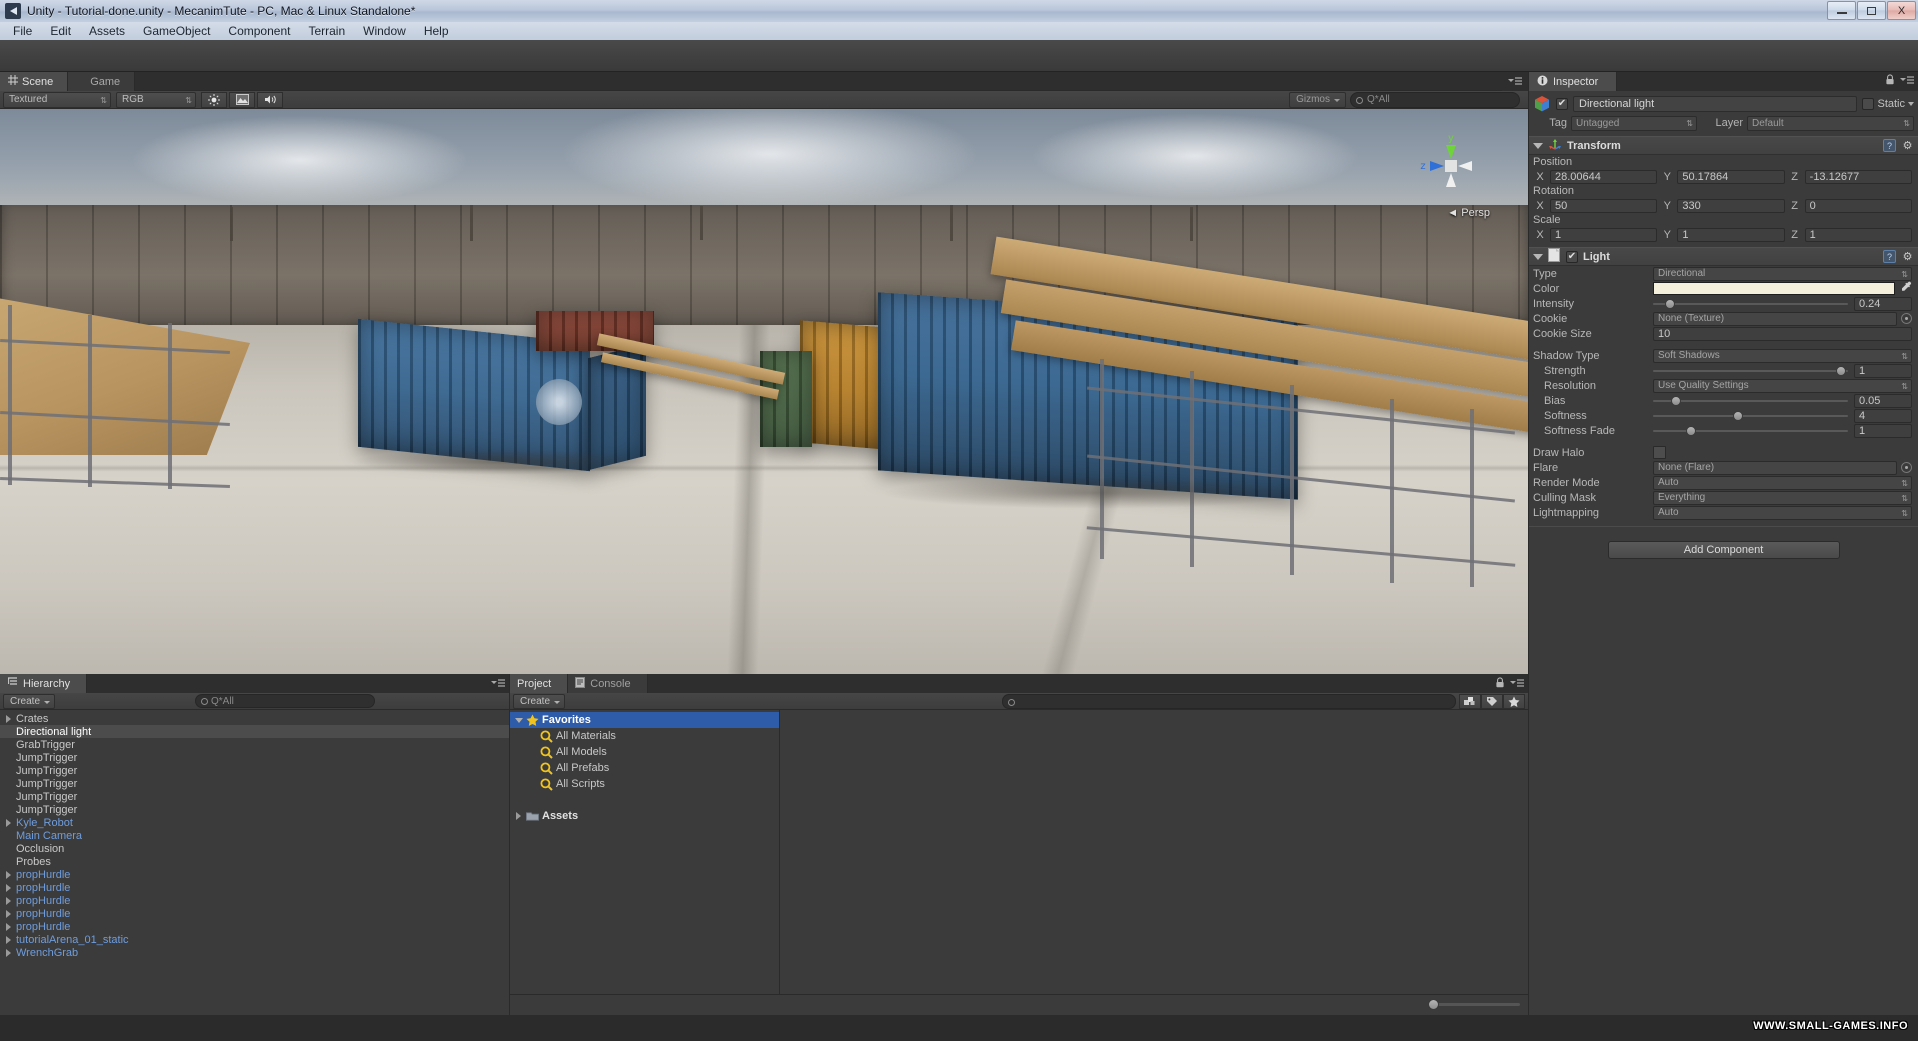 This screenshot has height=1041, width=1918. What do you see at coordinates (539, 701) in the screenshot?
I see `project-create-button: Create` at bounding box center [539, 701].